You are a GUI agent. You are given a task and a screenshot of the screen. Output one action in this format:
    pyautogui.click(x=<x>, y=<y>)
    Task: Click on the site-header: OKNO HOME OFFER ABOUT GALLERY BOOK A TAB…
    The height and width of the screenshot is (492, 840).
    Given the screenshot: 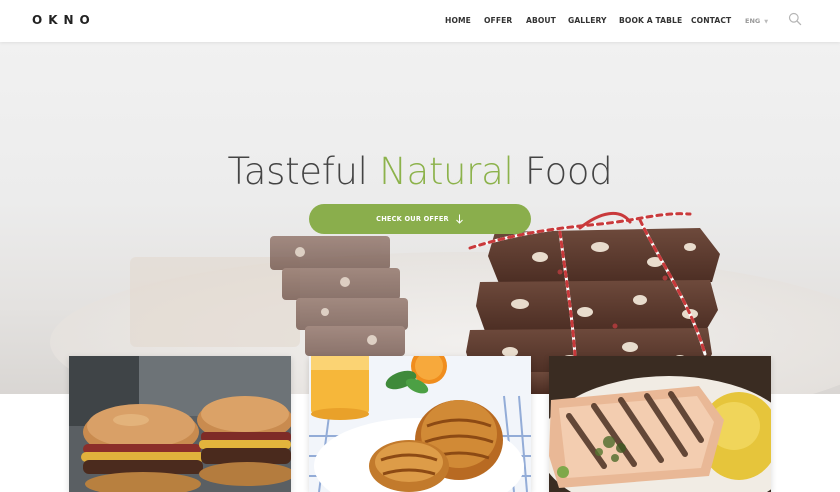 What is the action you would take?
    pyautogui.click(x=420, y=21)
    